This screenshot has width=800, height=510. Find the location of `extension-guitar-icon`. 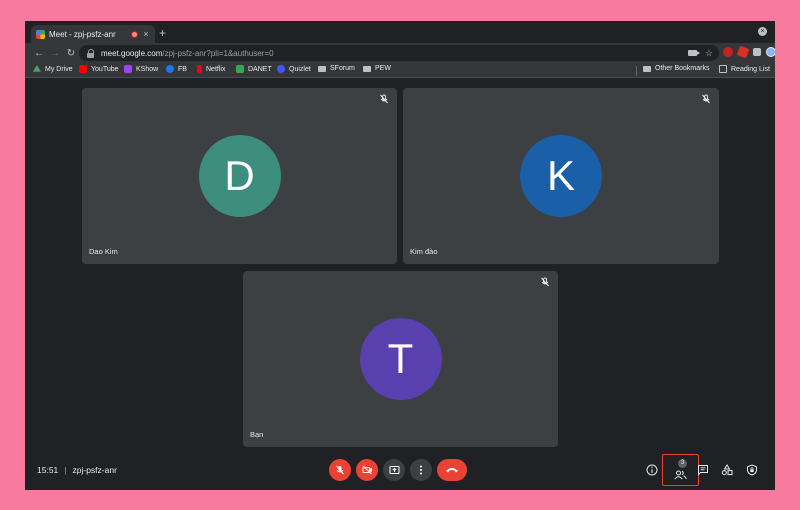

extension-guitar-icon is located at coordinates (743, 52).